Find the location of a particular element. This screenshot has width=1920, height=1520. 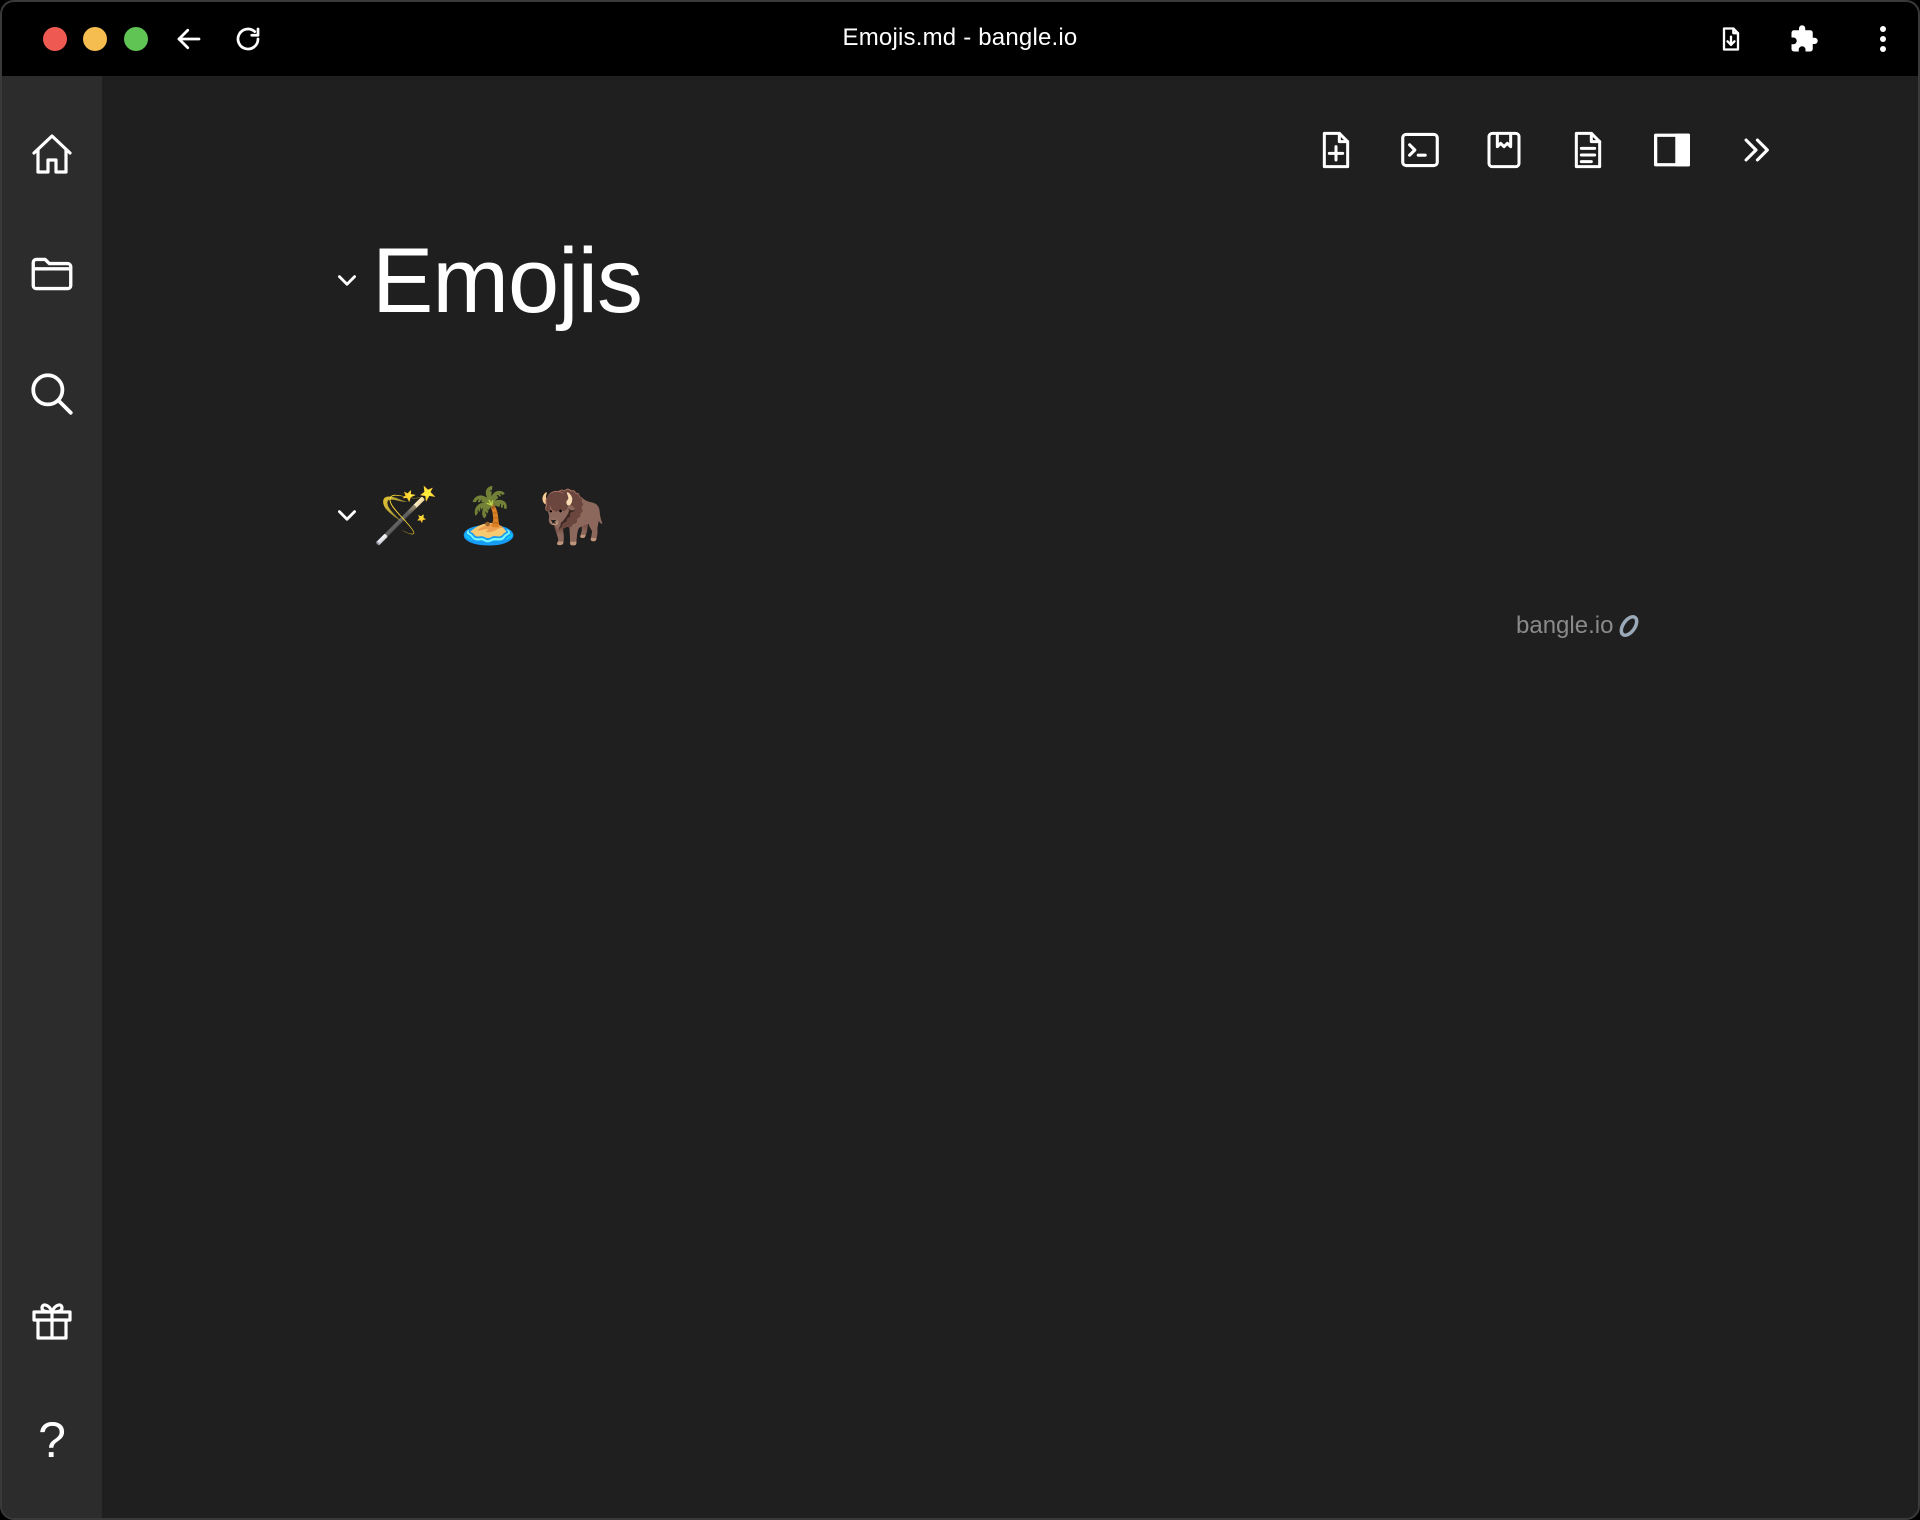

activity-bar: ? is located at coordinates (52, 797).